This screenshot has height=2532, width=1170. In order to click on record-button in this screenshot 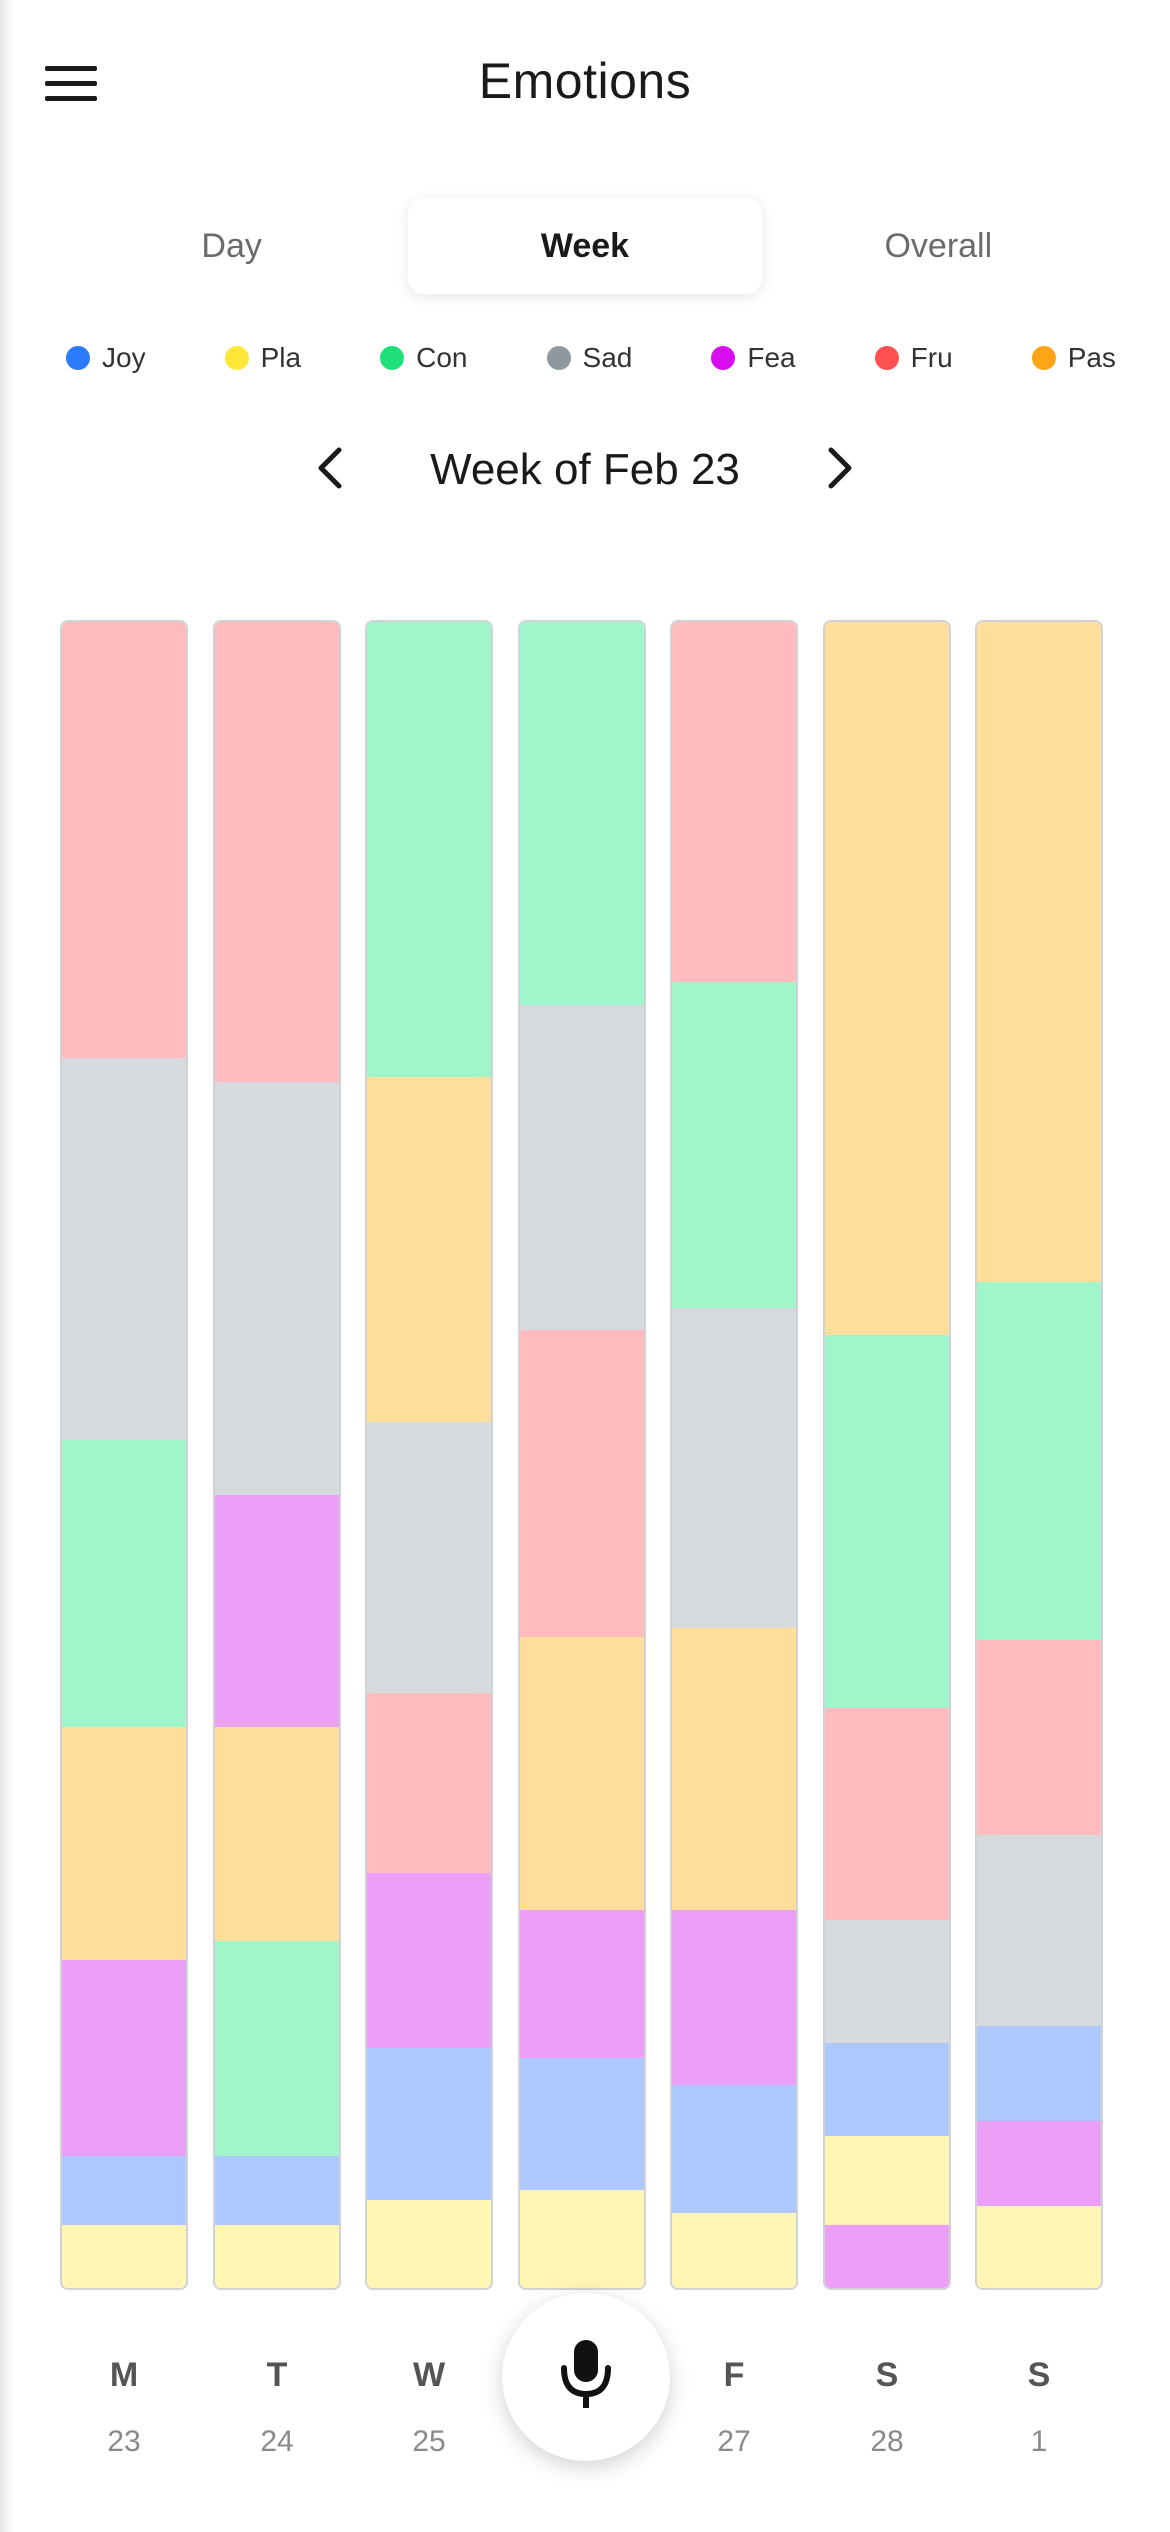, I will do `click(586, 2377)`.